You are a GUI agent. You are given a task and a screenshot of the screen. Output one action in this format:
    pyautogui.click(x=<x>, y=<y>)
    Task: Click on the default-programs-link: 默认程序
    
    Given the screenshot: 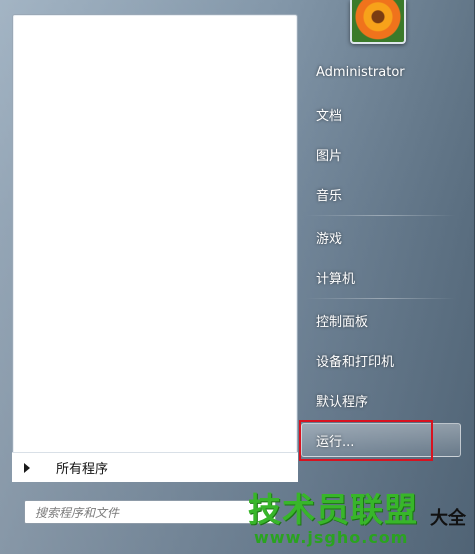 What is the action you would take?
    pyautogui.click(x=342, y=400)
    